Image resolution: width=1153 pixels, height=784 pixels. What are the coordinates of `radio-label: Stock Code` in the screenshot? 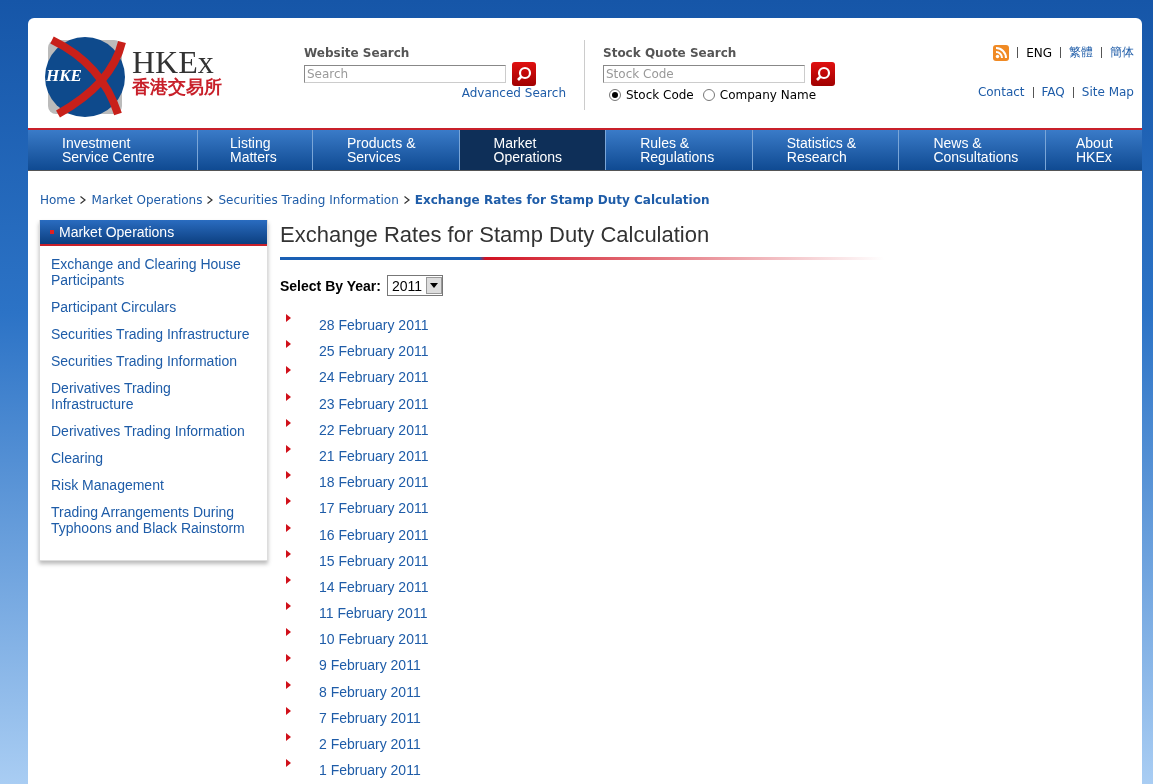 It's located at (660, 95).